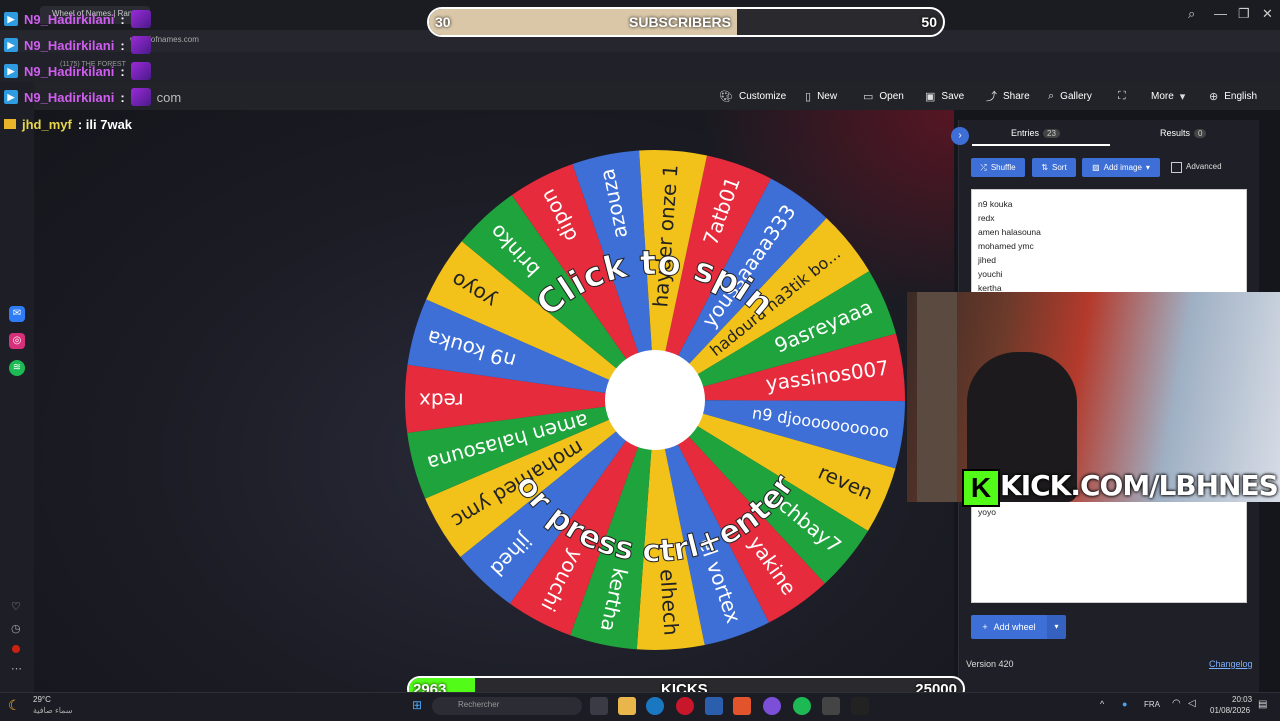  I want to click on opera-icon, so click(685, 706).